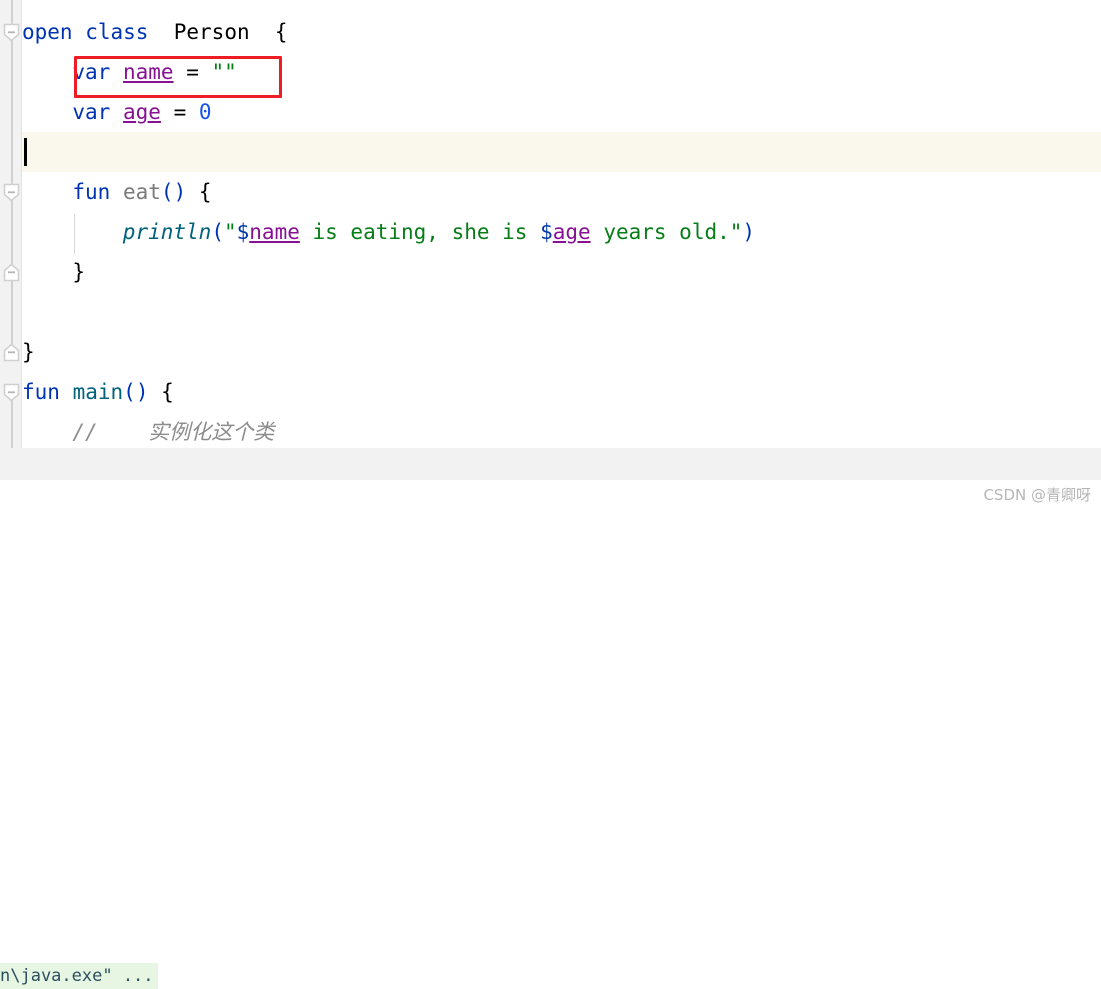 This screenshot has height=989, width=1101. Describe the element at coordinates (550, 464) in the screenshot. I see `tool-window-strip` at that location.